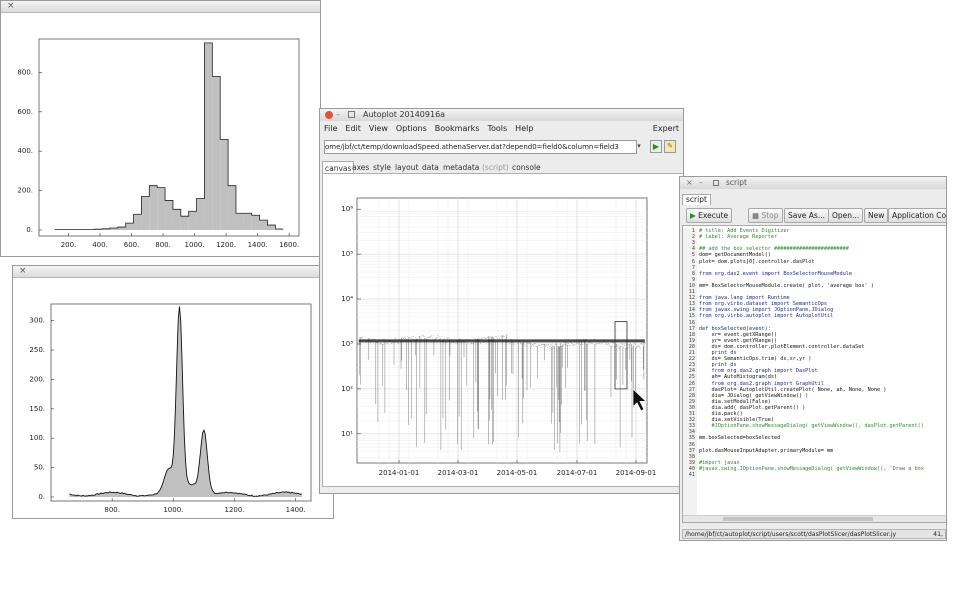 Image resolution: width=960 pixels, height=600 pixels. Describe the element at coordinates (404, 114) in the screenshot. I see `window-title: Autoplot 20140916a` at that location.